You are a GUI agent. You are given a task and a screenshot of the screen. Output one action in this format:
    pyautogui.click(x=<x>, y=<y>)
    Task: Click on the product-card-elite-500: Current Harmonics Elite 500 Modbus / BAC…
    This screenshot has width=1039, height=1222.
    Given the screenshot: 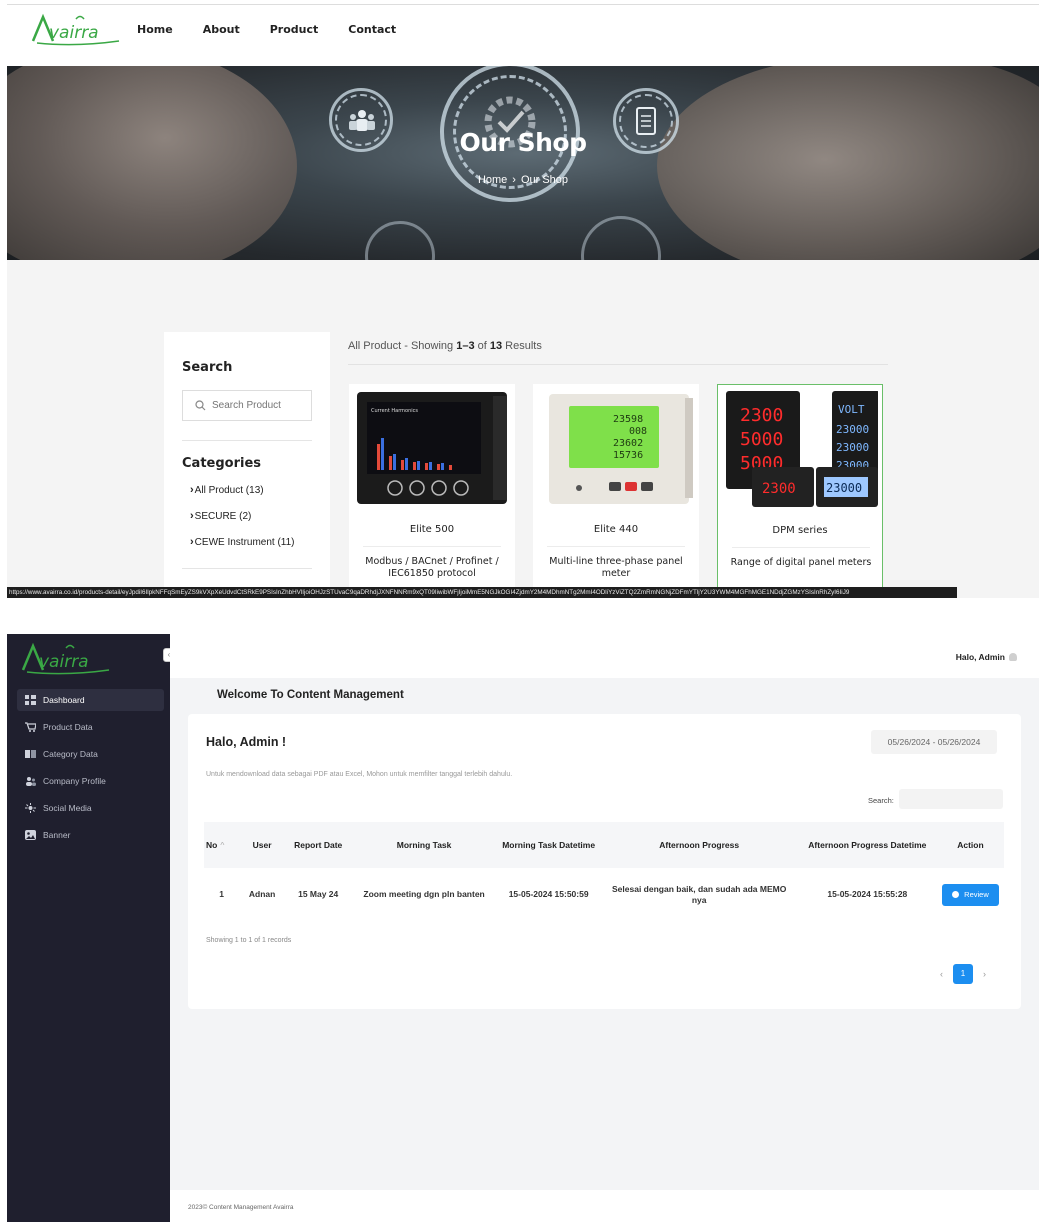 What is the action you would take?
    pyautogui.click(x=432, y=491)
    